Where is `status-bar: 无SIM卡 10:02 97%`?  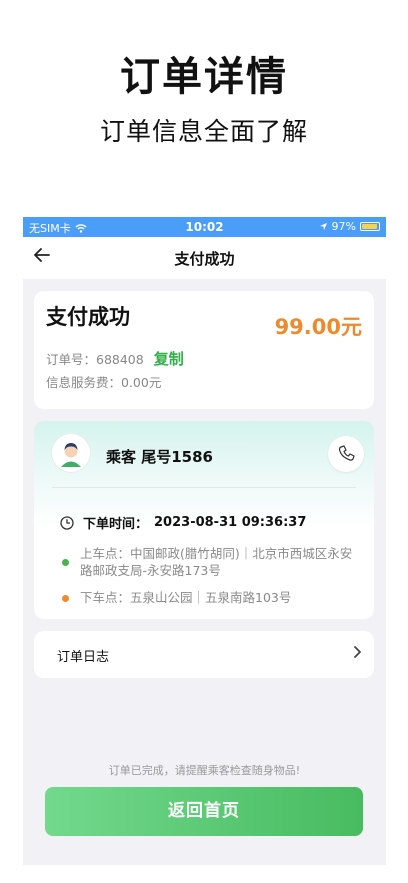 status-bar: 无SIM卡 10:02 97% is located at coordinates (204, 227).